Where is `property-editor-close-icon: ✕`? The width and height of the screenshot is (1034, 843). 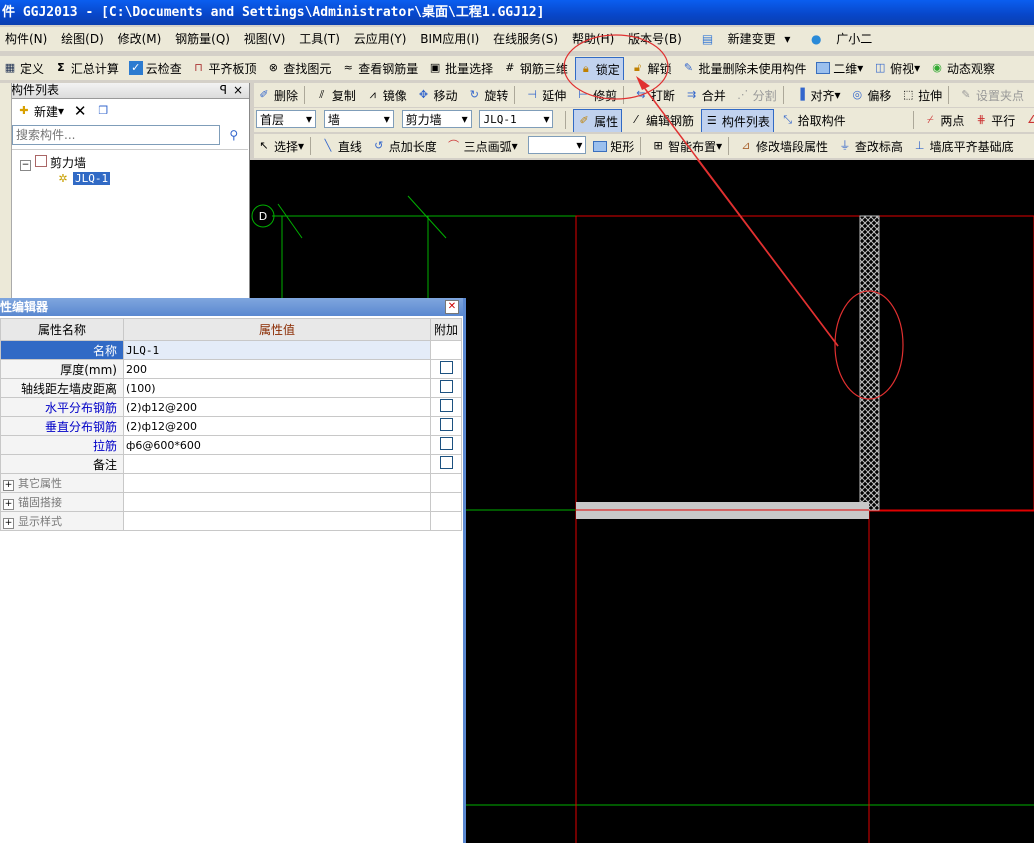 property-editor-close-icon: ✕ is located at coordinates (452, 307).